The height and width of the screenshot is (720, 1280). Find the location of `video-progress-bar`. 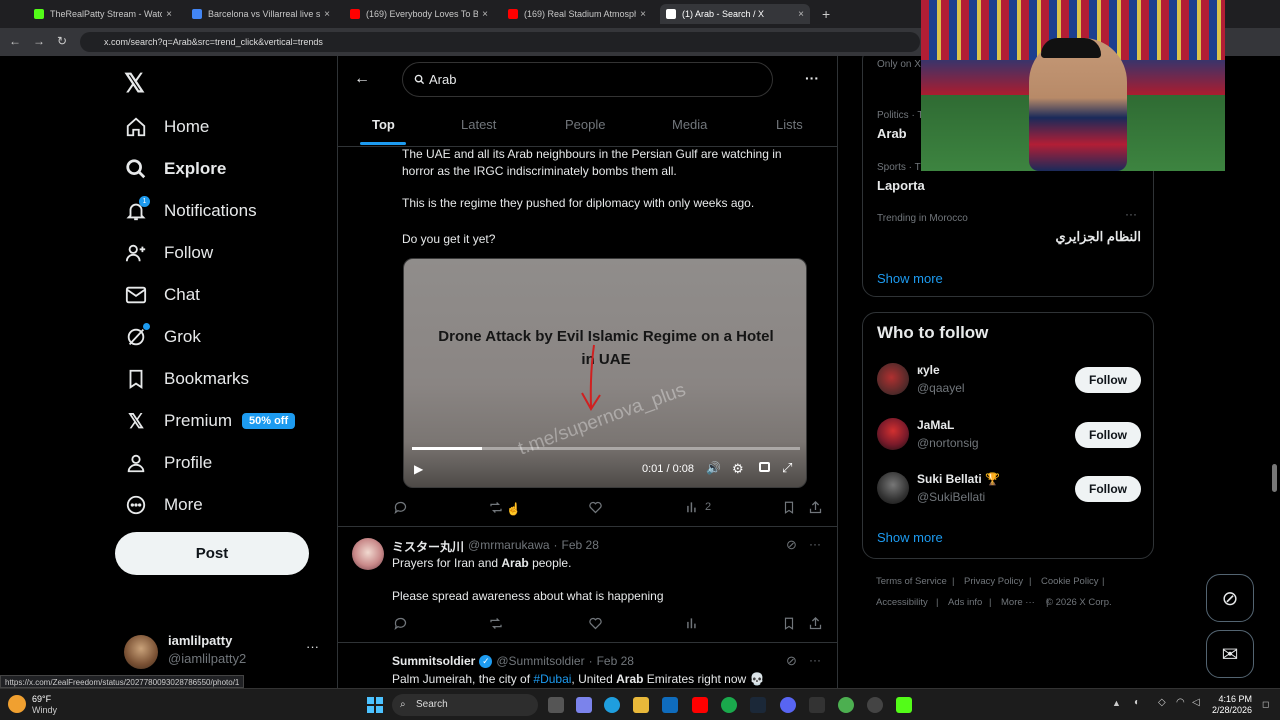

video-progress-bar is located at coordinates (606, 448).